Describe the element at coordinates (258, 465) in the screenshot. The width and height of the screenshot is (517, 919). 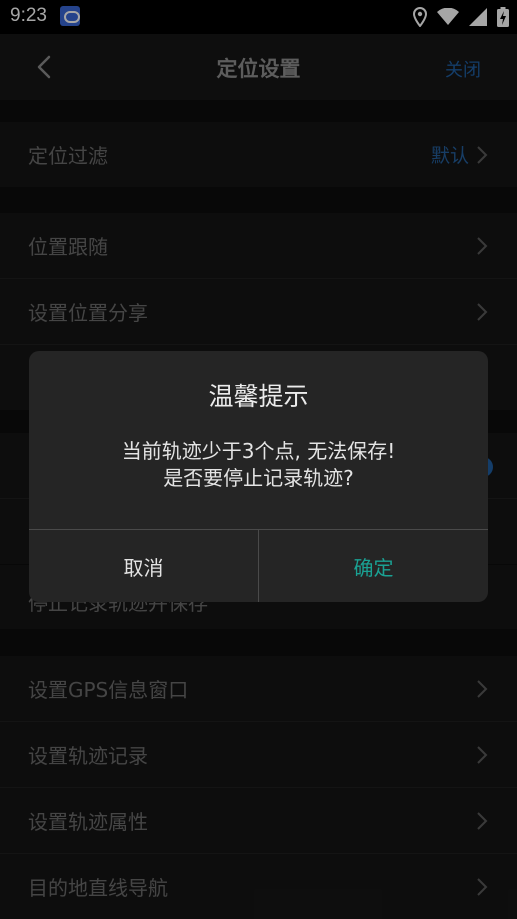
I see `dialog-message: 当前轨迹少于3个点, 无法保存! 是否要停止记录轨迹?` at that location.